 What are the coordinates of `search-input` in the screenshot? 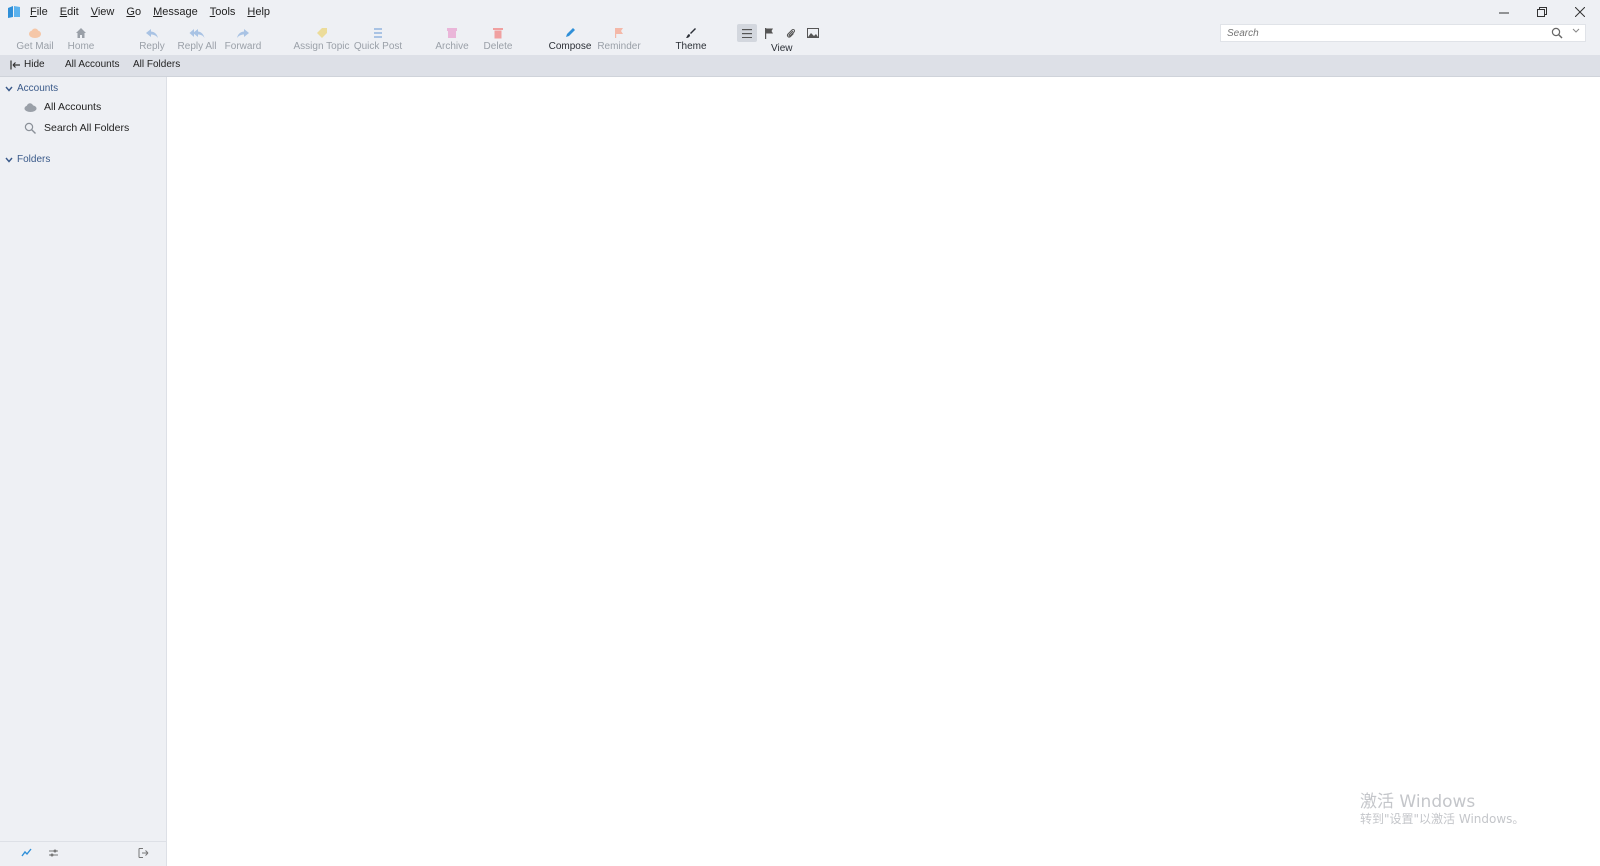 It's located at (1377, 33).